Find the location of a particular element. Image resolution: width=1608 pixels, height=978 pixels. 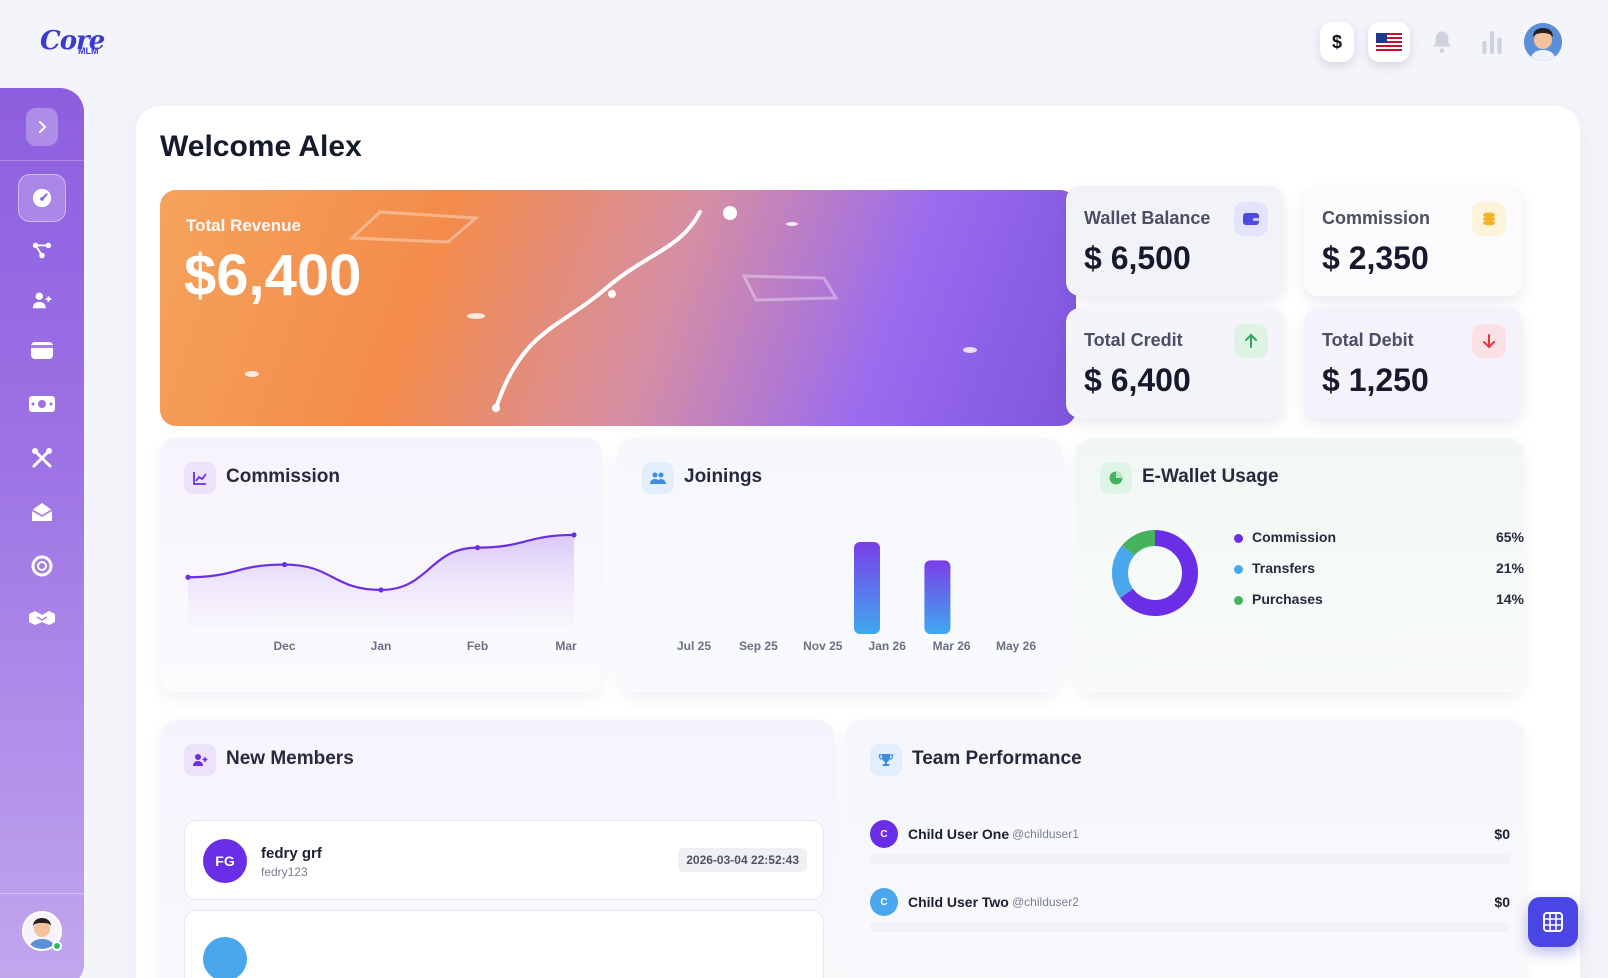

x-axis-label: Jul 25 is located at coordinates (694, 646).